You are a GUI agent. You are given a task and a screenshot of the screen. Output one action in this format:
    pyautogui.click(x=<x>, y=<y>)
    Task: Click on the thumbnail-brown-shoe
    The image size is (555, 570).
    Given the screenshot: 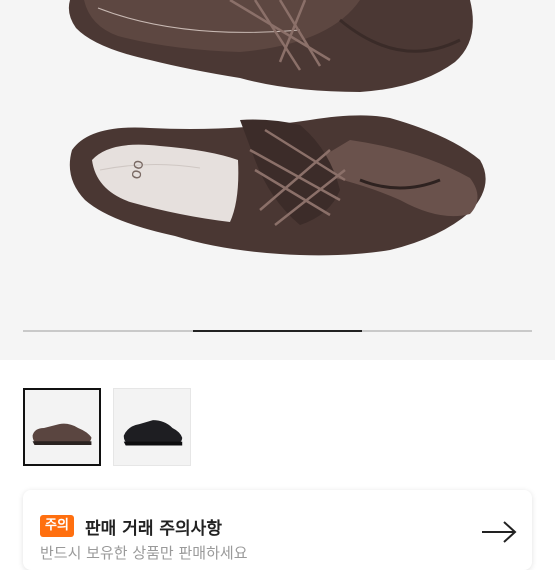 What is the action you would take?
    pyautogui.click(x=62, y=427)
    